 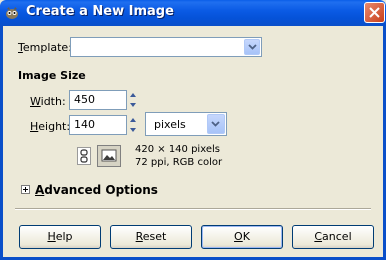 What do you see at coordinates (193, 13) in the screenshot?
I see `title-bar: Create a New Image` at bounding box center [193, 13].